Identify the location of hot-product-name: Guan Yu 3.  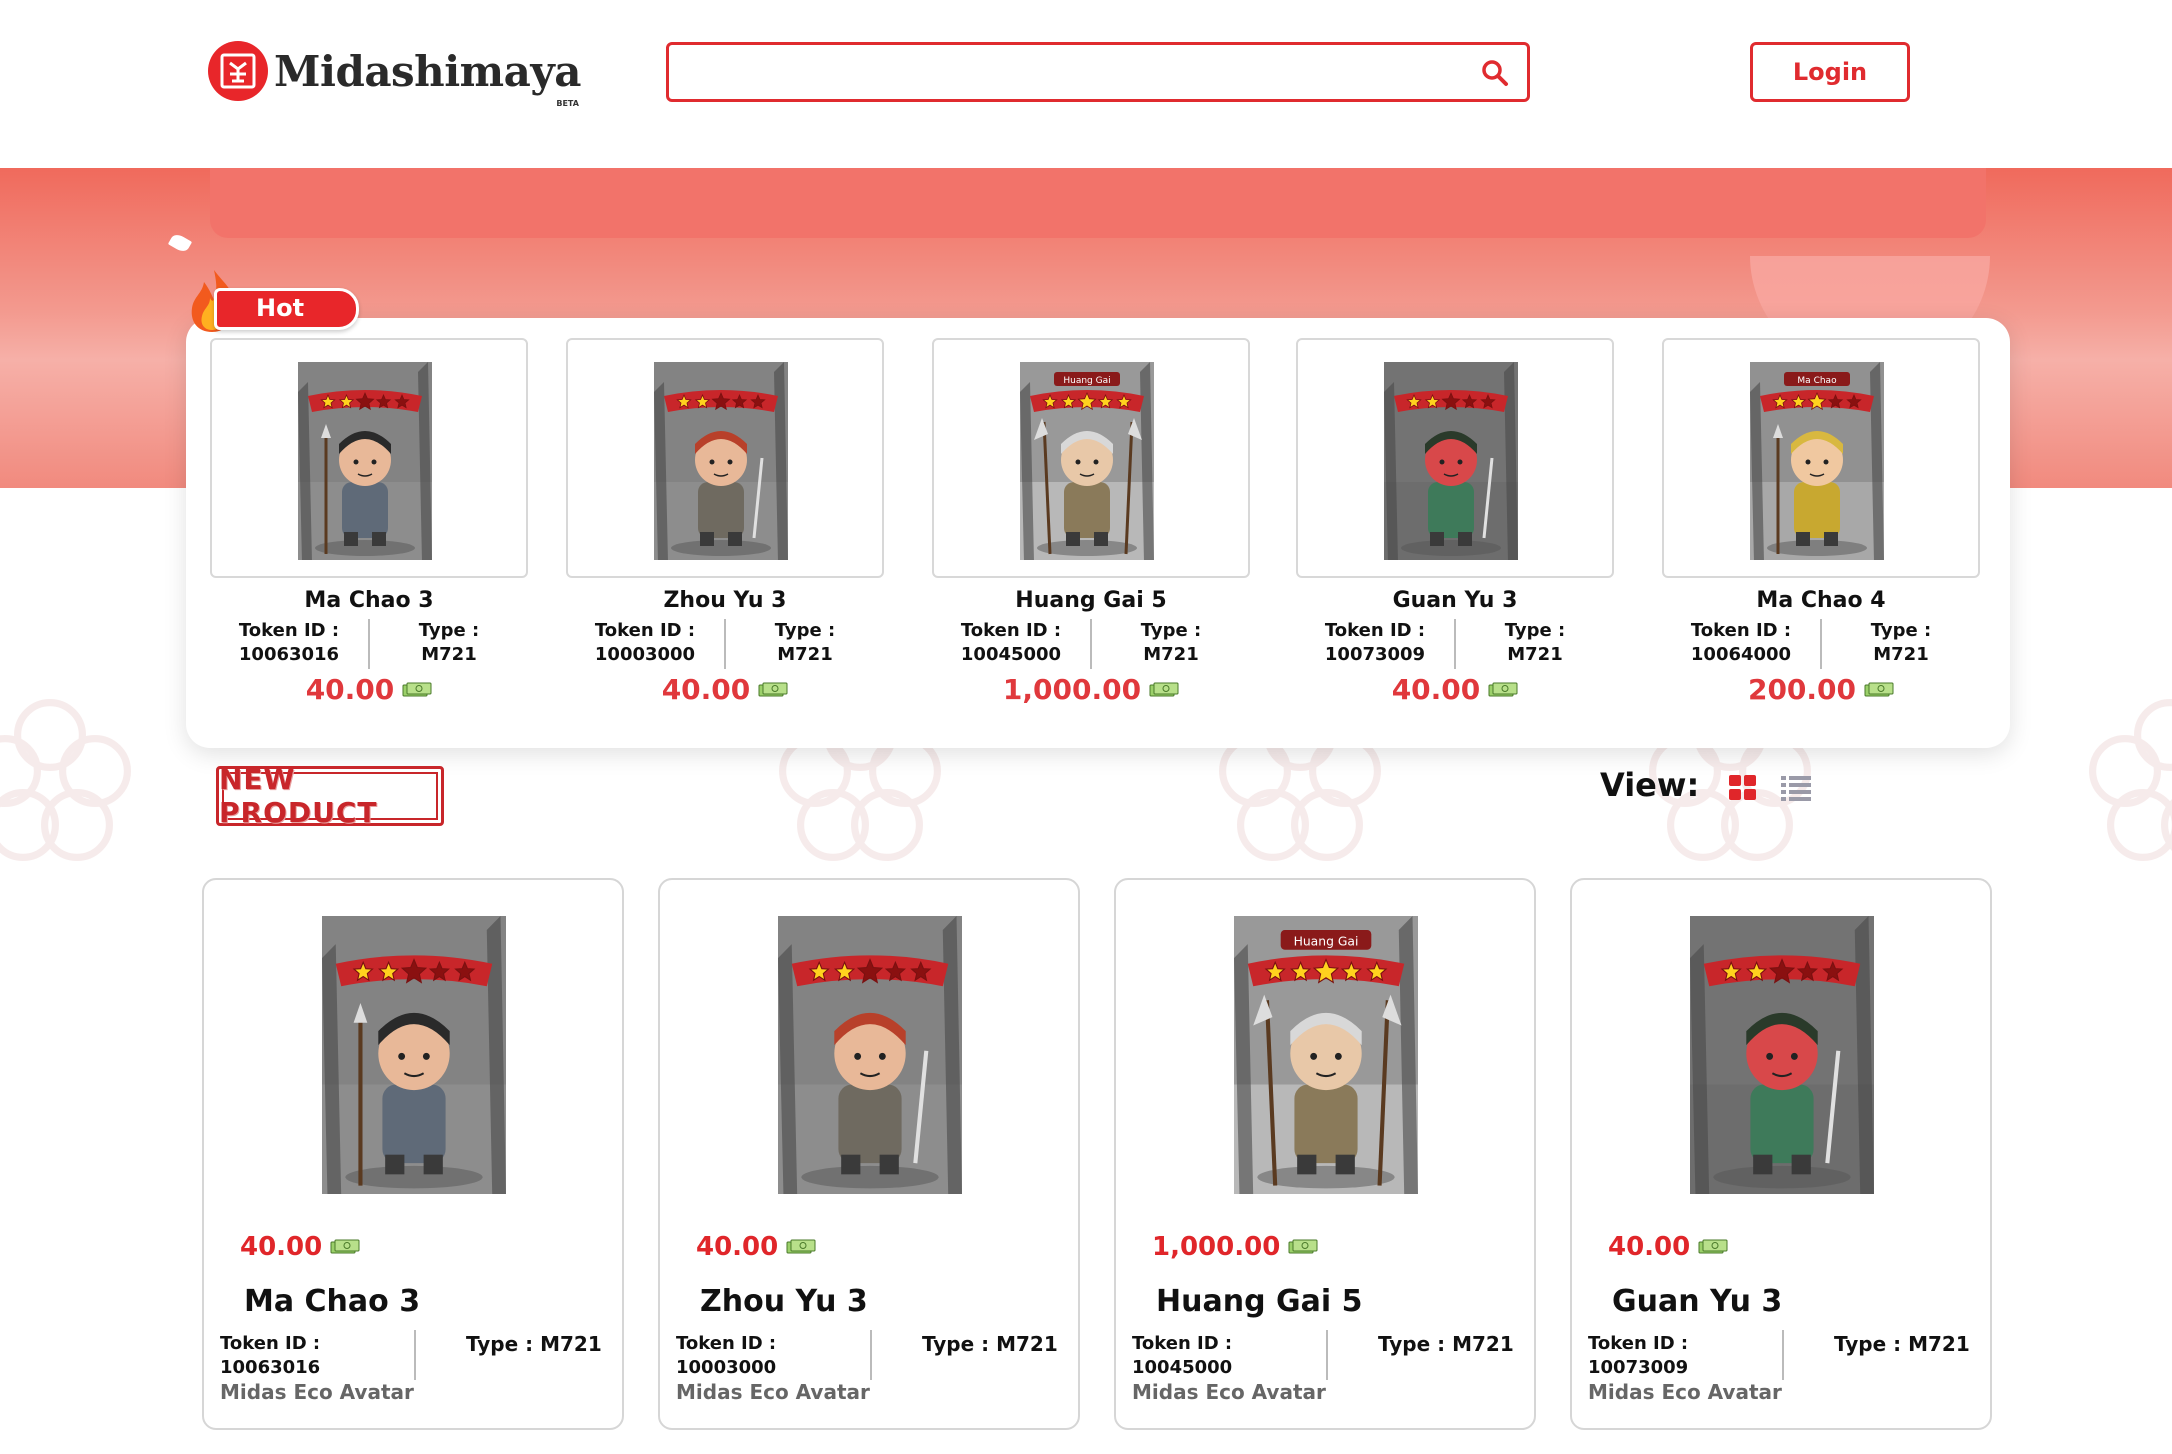
(1455, 600).